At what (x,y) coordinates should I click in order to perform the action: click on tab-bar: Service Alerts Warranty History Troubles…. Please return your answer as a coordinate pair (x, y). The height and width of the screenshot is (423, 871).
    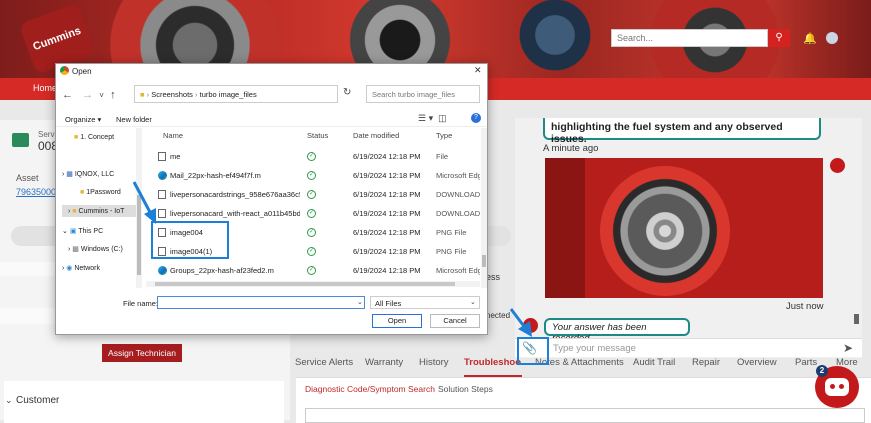
    Looking at the image, I should click on (583, 367).